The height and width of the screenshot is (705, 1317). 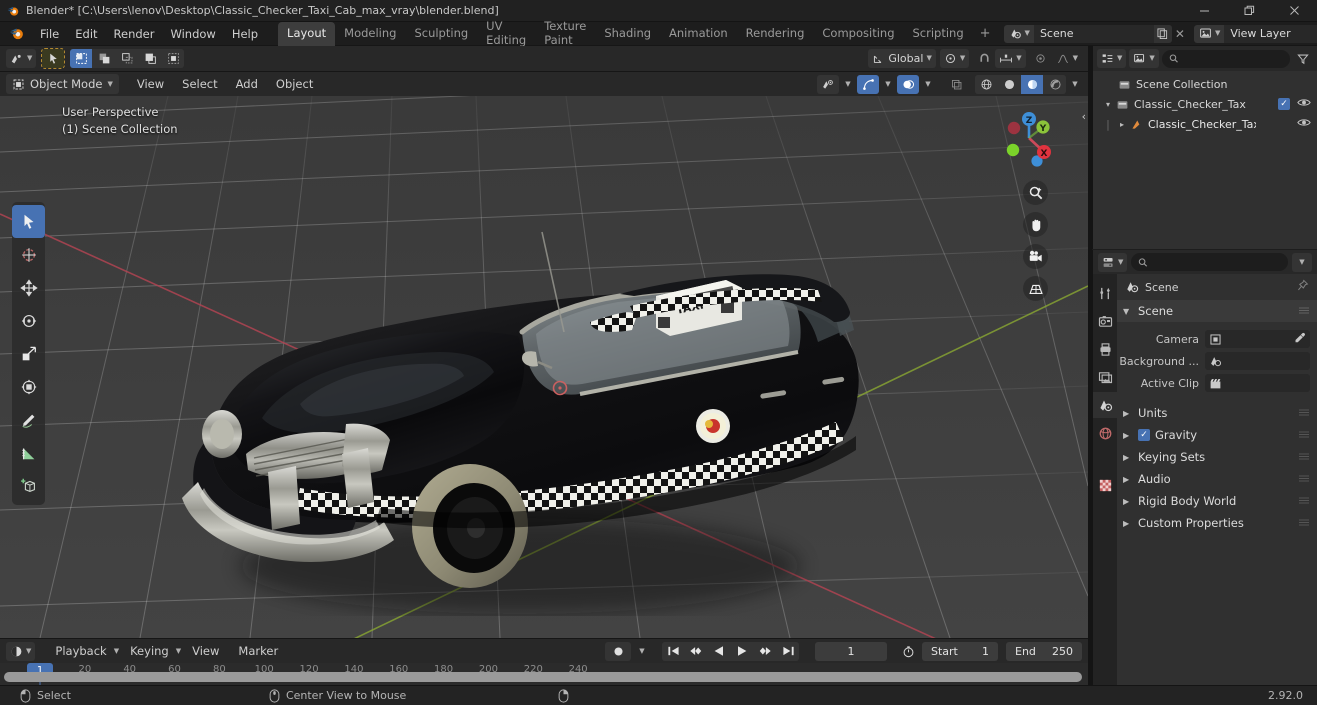 What do you see at coordinates (149, 651) in the screenshot?
I see `timeline-menu-keying: Keying` at bounding box center [149, 651].